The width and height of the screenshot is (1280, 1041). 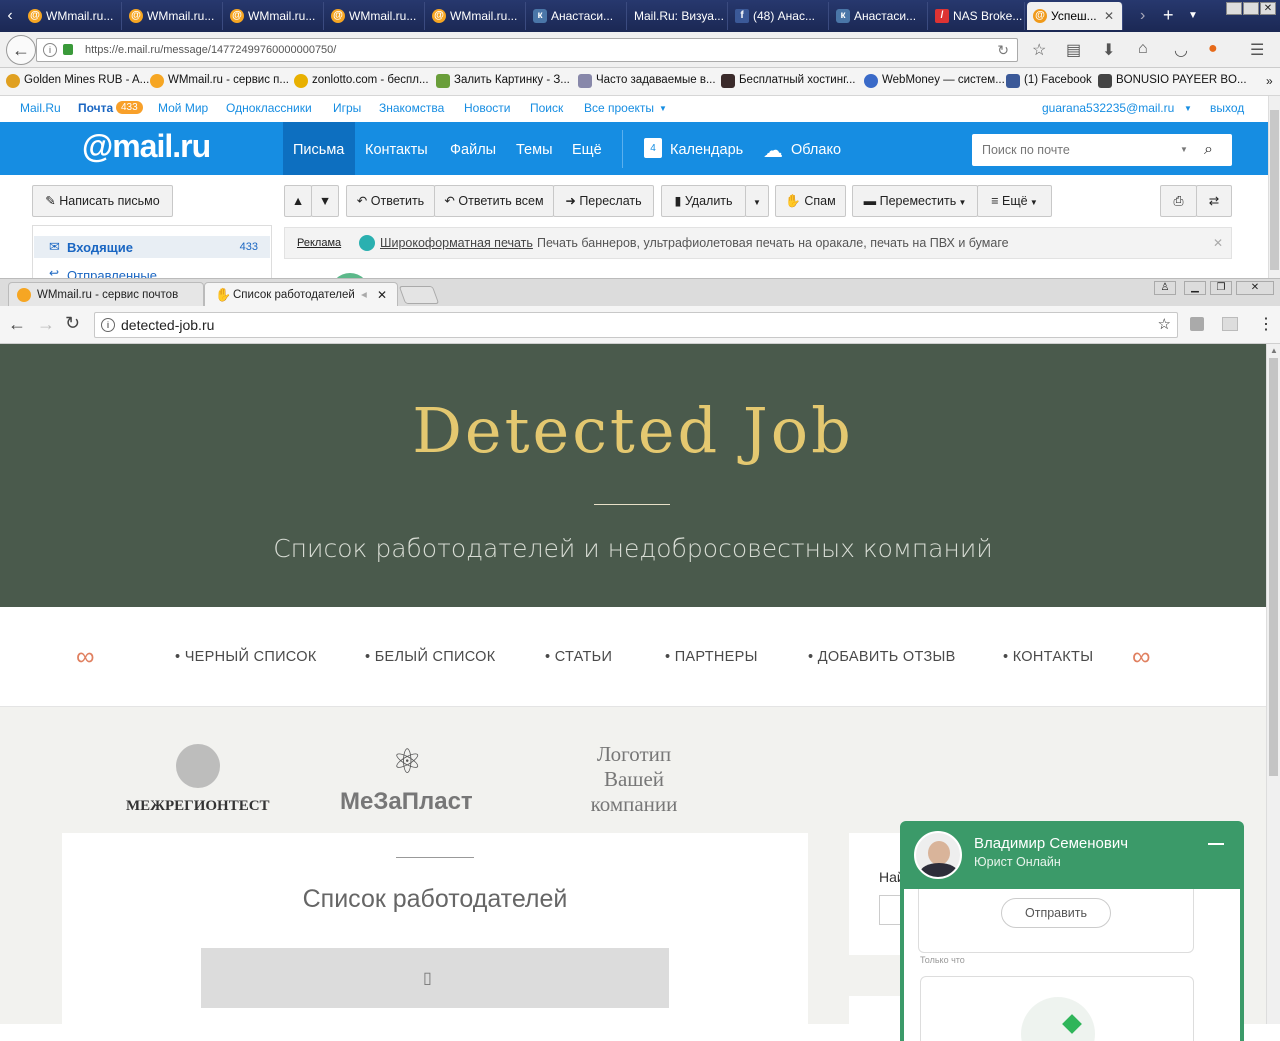 What do you see at coordinates (1048, 657) in the screenshot?
I see `menu-item-contacts: • КОНТАКТЫ` at bounding box center [1048, 657].